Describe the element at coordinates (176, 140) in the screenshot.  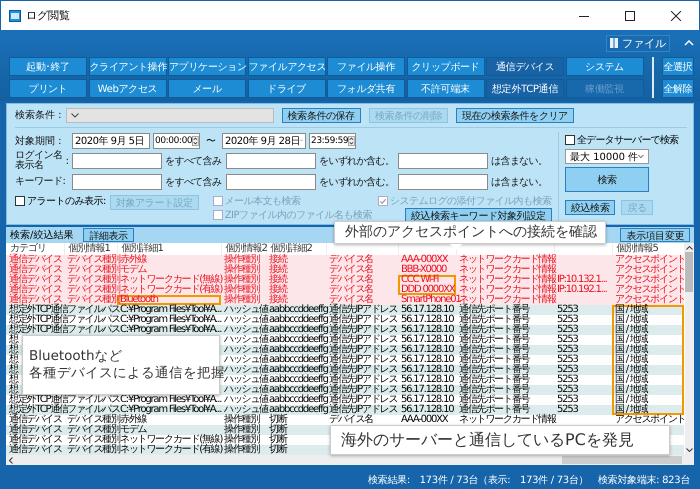
I see `time-field: 00:00:00` at that location.